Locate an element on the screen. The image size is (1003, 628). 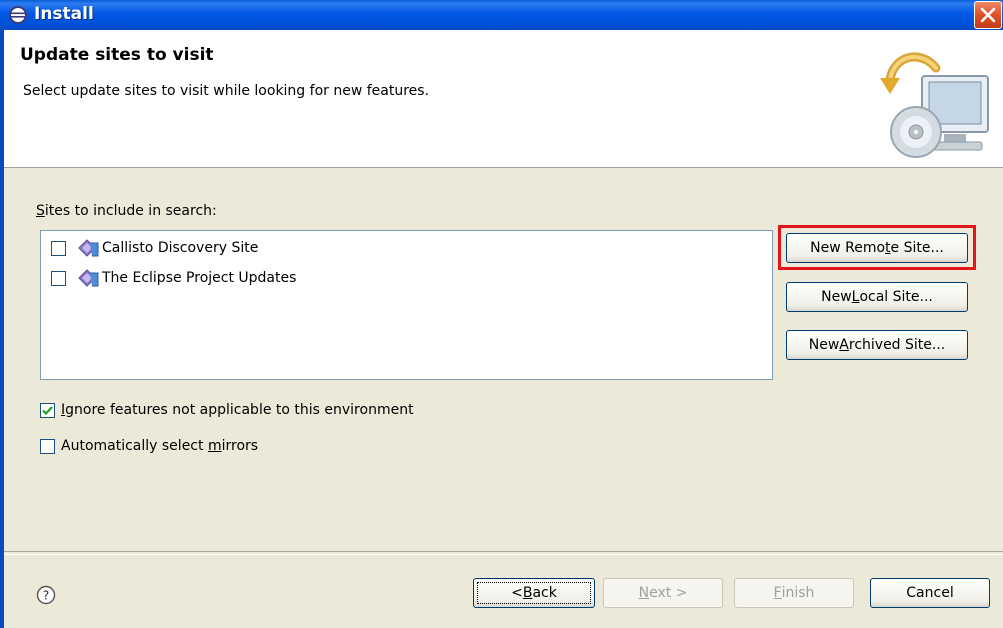
eclipse-icon is located at coordinates (18, 15).